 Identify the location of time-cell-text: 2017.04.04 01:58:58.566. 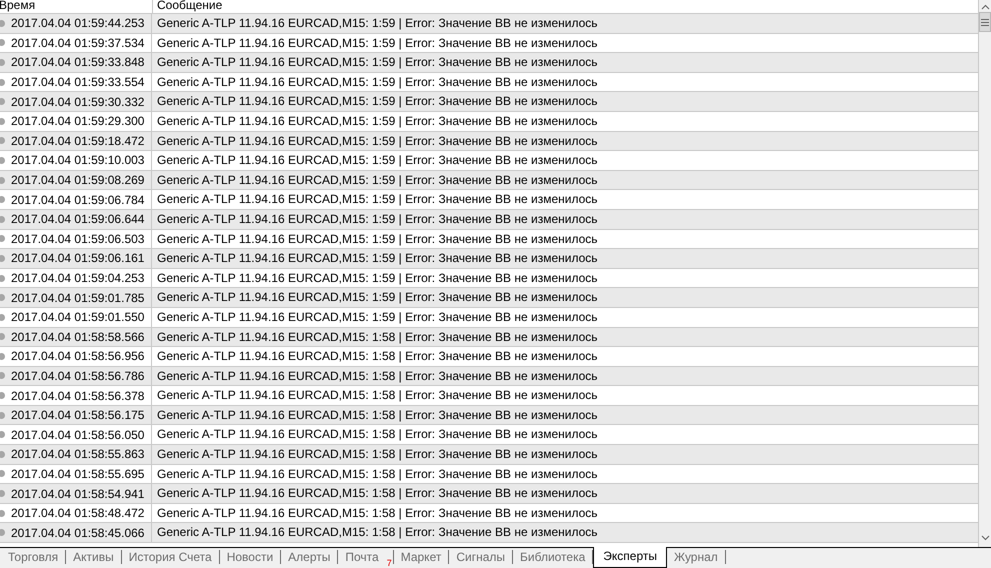
(77, 337).